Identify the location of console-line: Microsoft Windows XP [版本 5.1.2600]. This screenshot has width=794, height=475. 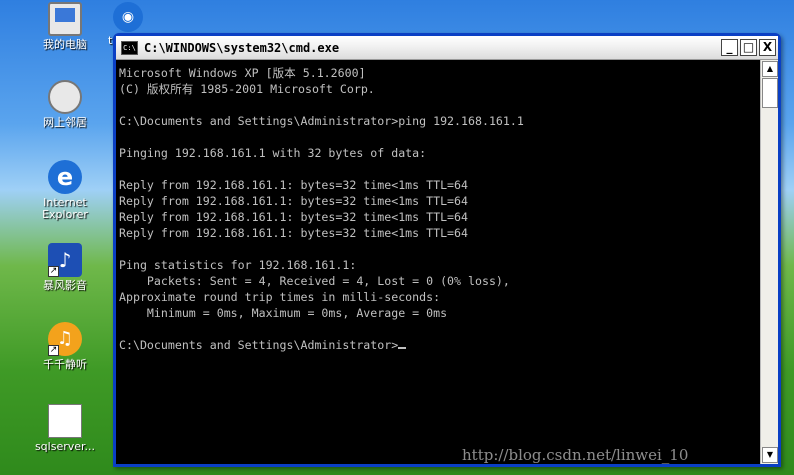
(242, 73).